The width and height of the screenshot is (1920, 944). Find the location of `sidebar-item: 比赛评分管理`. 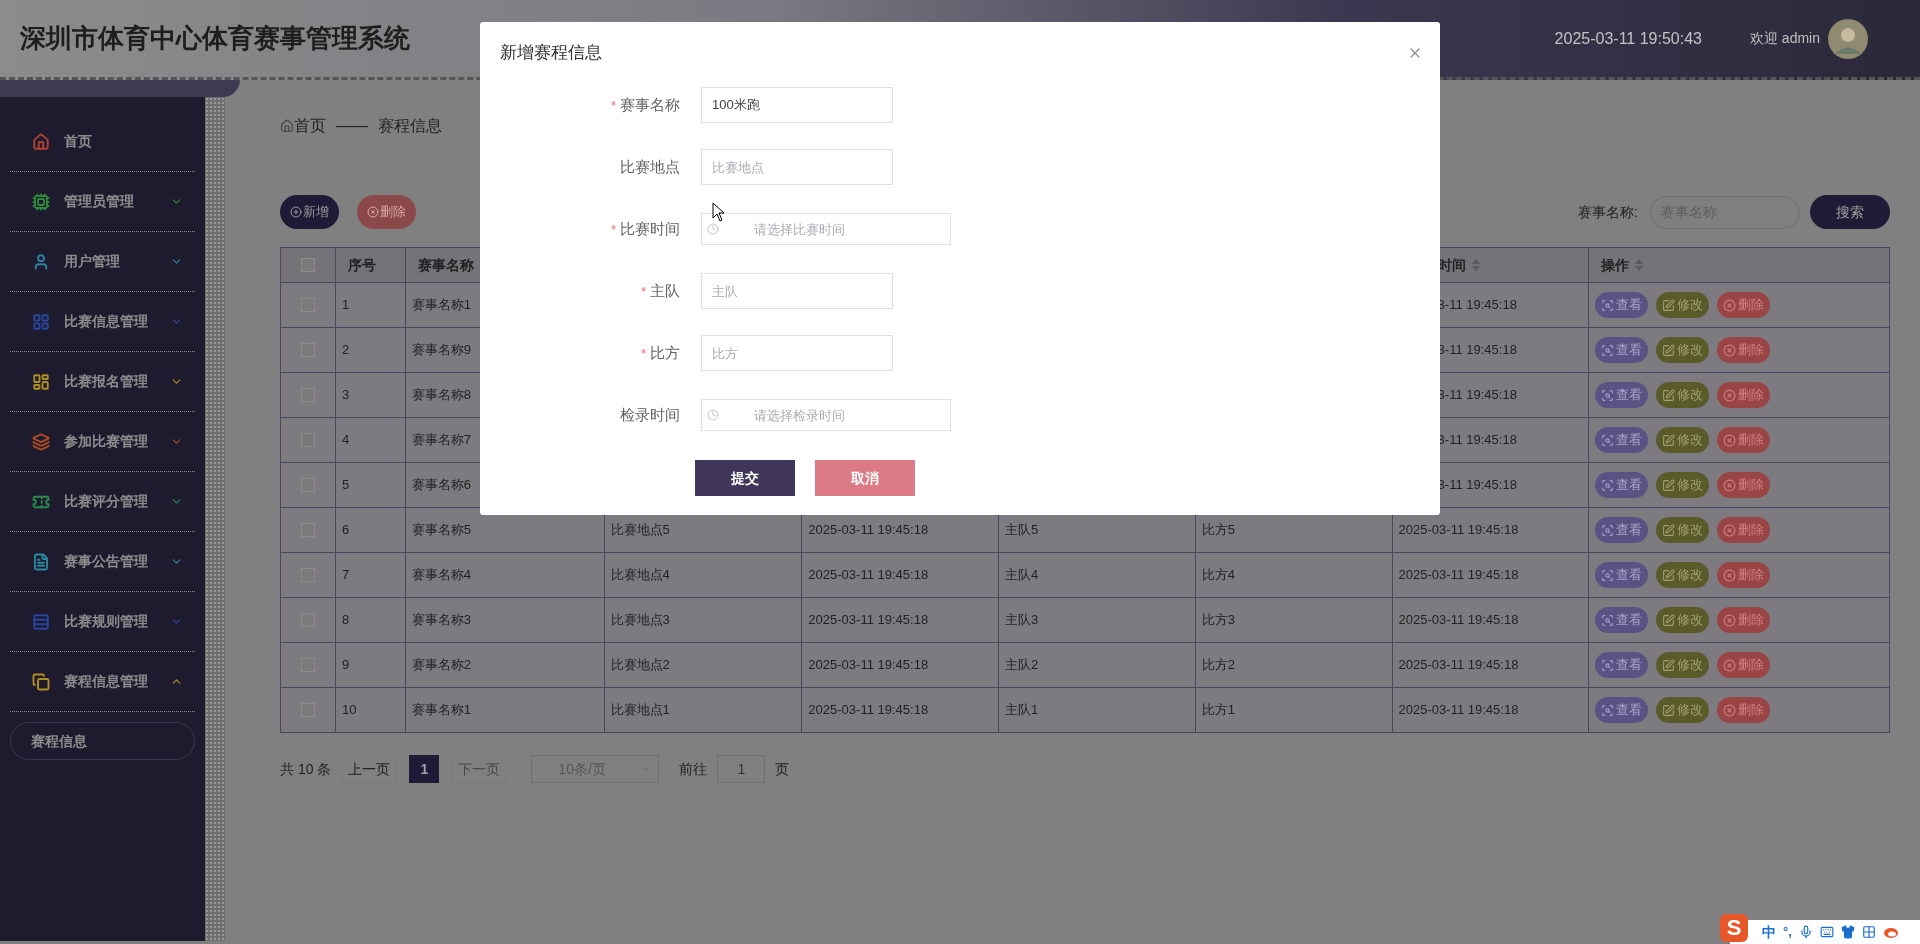

sidebar-item: 比赛评分管理 is located at coordinates (102, 502).